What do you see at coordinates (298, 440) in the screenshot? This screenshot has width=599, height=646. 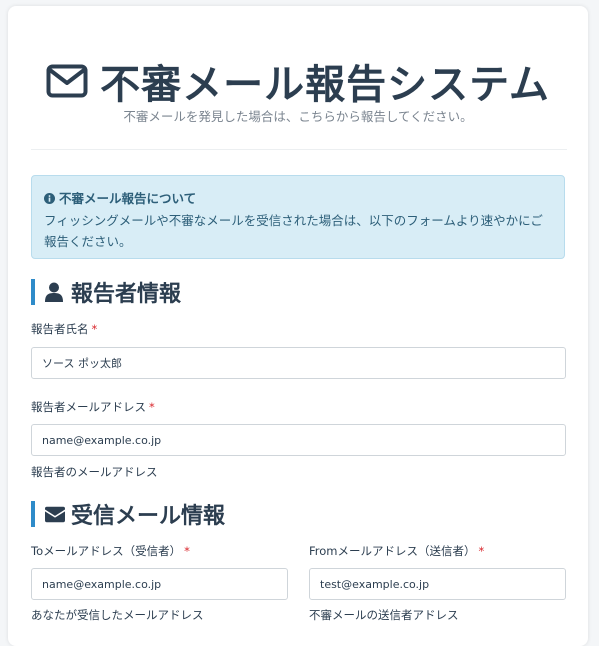 I see `reporter-email-input` at bounding box center [298, 440].